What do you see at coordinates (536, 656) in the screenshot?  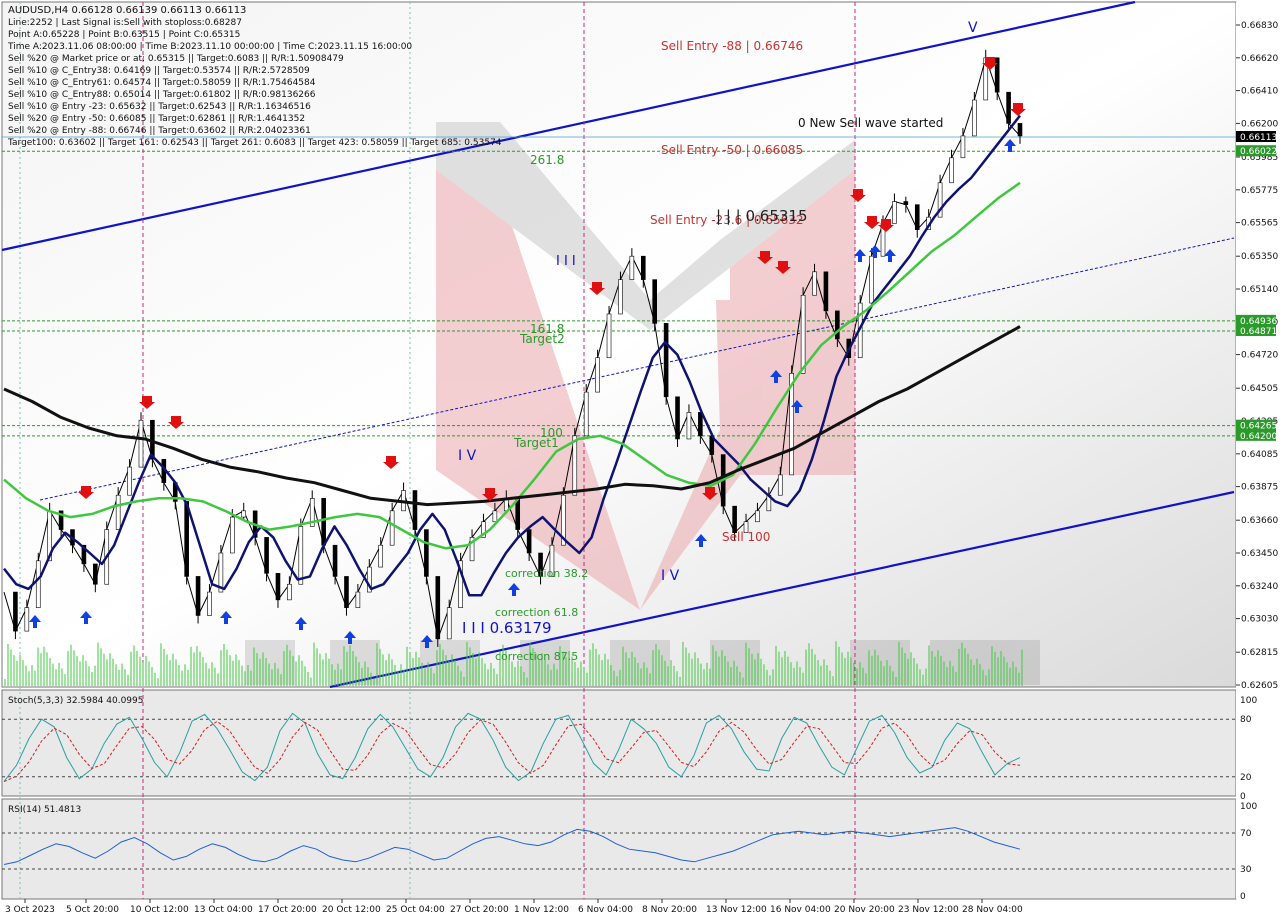 I see `corr-875-label: correction 87.5` at bounding box center [536, 656].